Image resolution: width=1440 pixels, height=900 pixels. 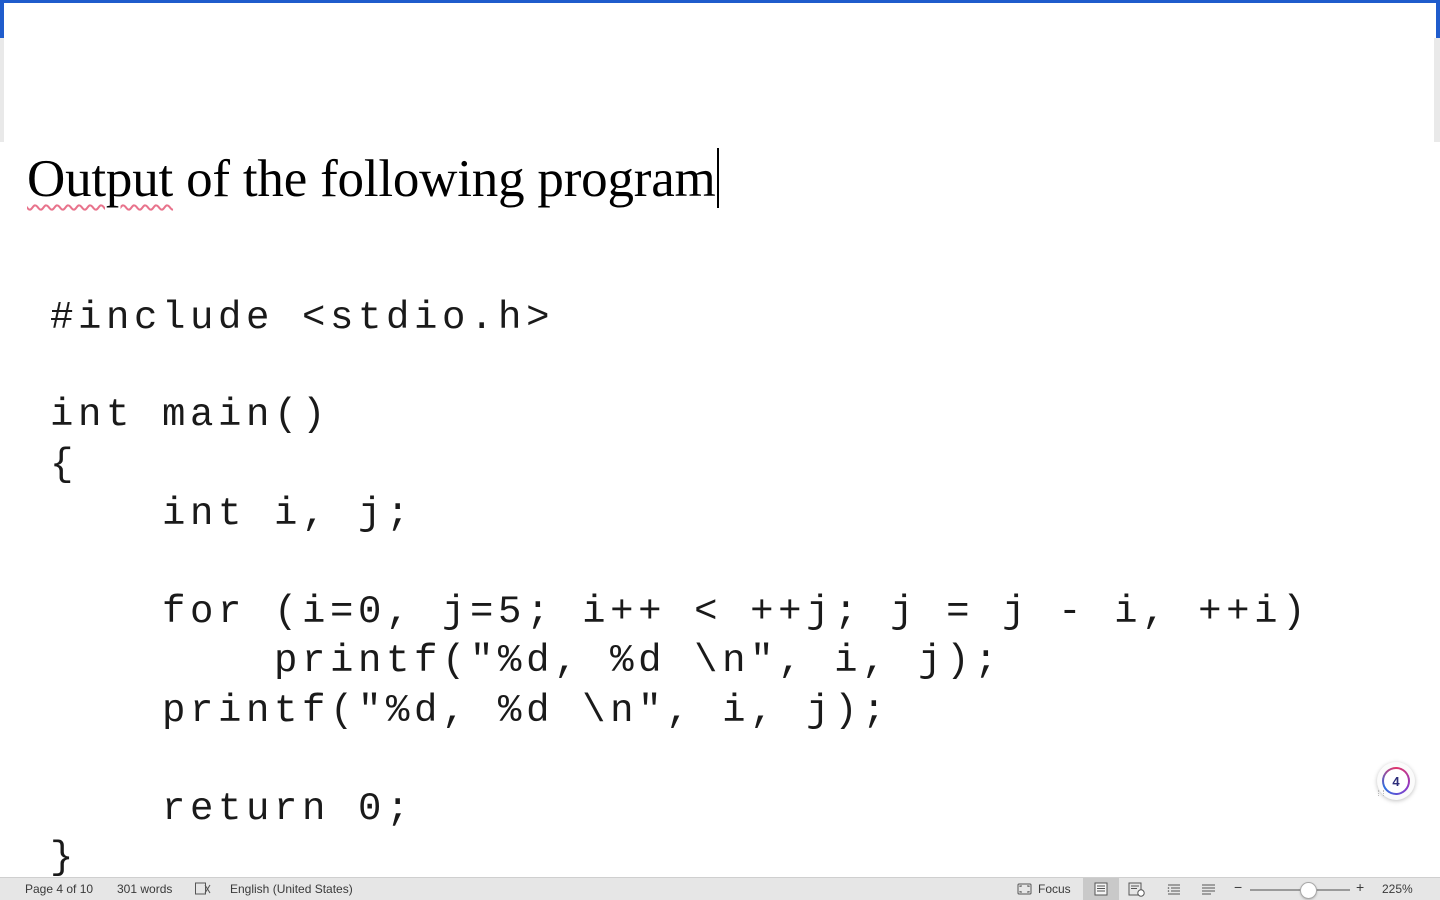 I want to click on zoom-in-button: +, so click(x=1360, y=887).